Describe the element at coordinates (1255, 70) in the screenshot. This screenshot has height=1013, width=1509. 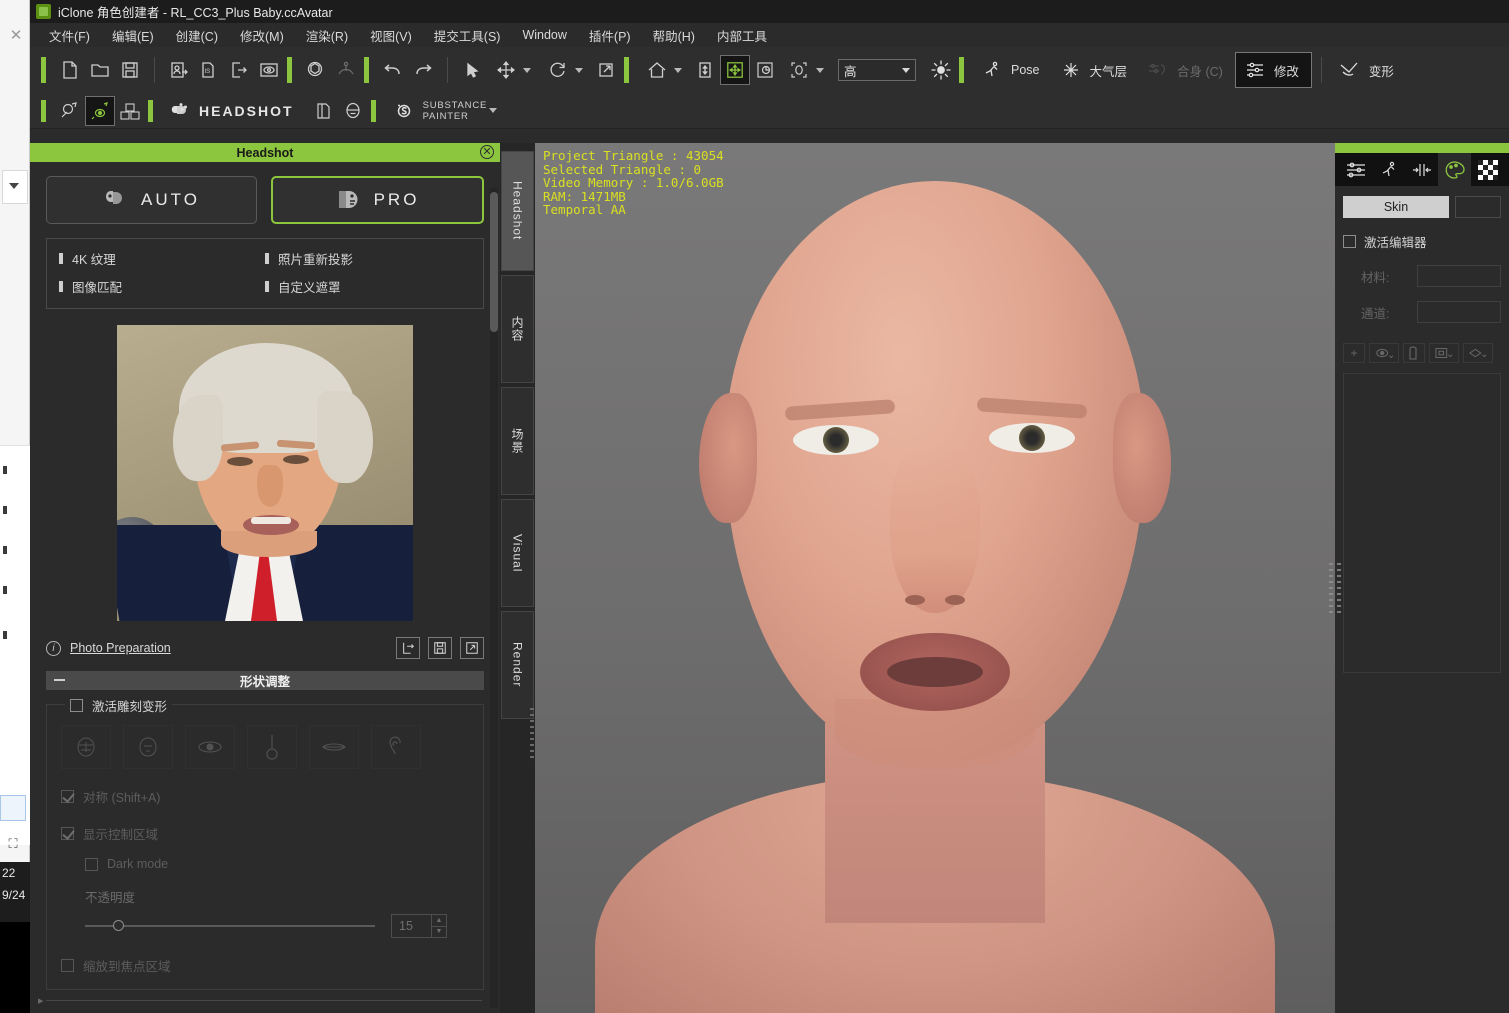
I see `modify-icon` at that location.